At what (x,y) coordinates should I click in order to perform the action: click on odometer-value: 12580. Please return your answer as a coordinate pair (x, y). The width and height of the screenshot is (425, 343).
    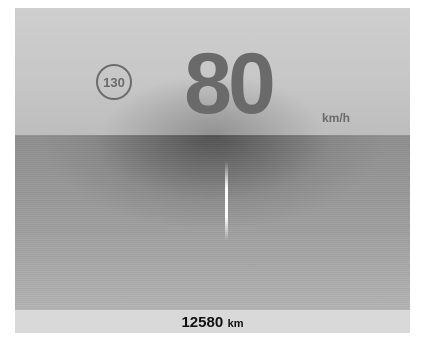
    Looking at the image, I should click on (202, 322).